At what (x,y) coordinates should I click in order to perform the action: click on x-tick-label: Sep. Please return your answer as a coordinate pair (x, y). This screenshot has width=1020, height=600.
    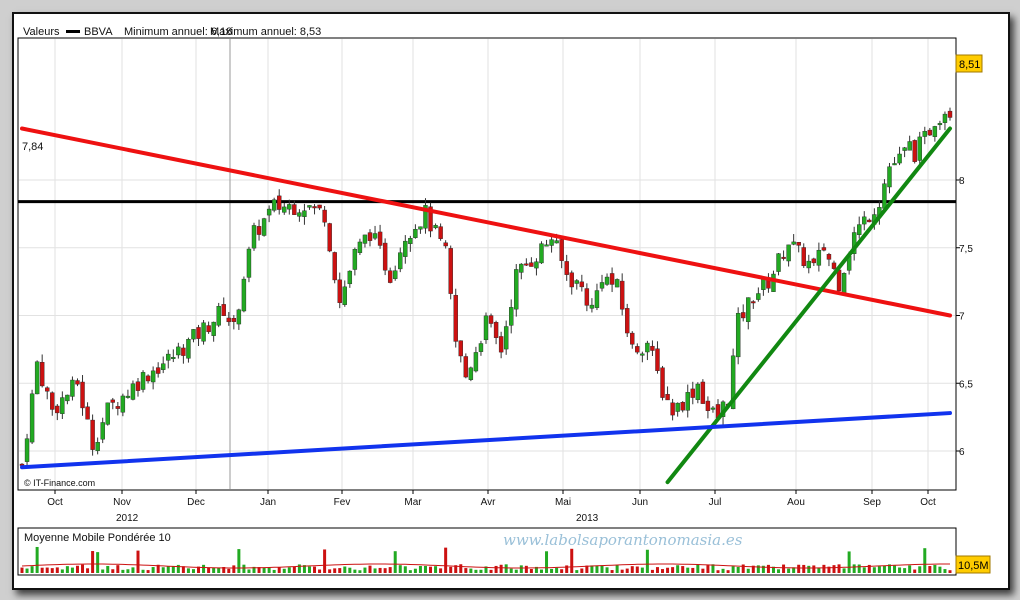
    Looking at the image, I should click on (872, 502).